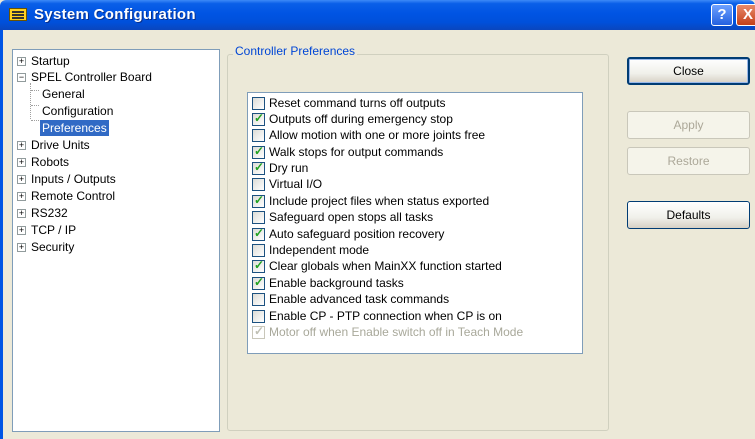  What do you see at coordinates (60, 145) in the screenshot?
I see `tree-item-label: Drive Units` at bounding box center [60, 145].